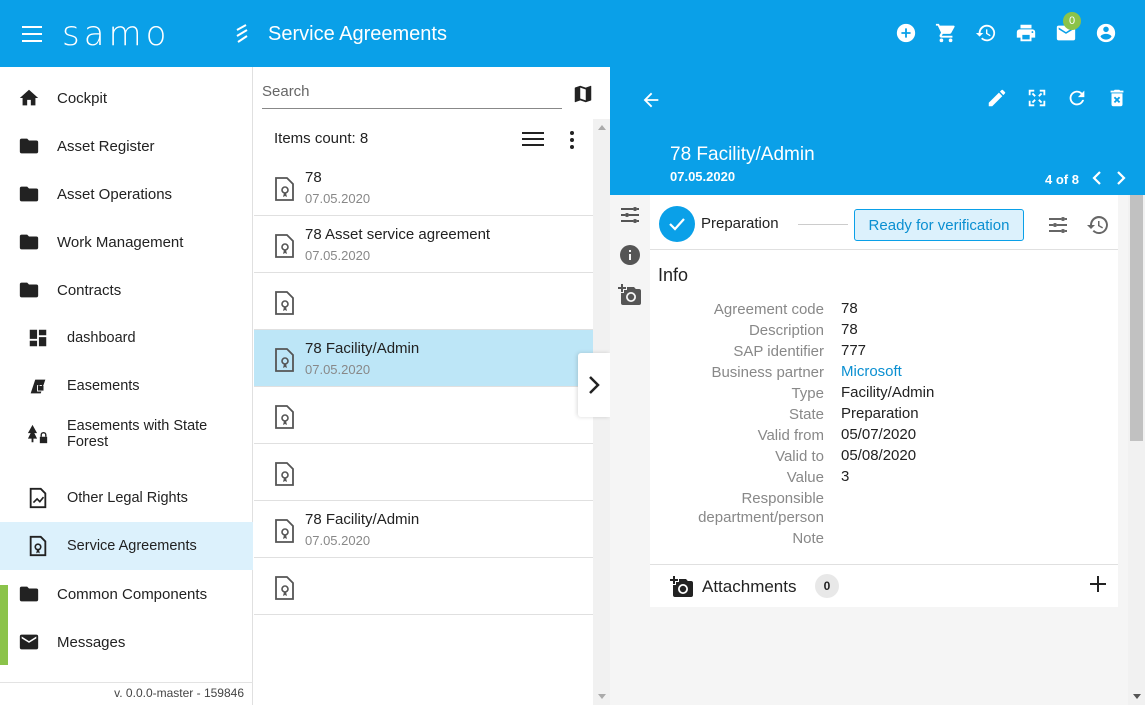  I want to click on sidebar-item-asset-register: Asset Register, so click(126, 146).